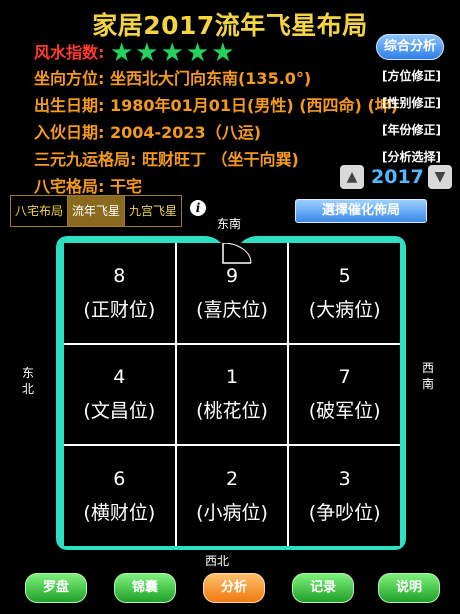  I want to click on year-down-icon: ▼, so click(440, 177).